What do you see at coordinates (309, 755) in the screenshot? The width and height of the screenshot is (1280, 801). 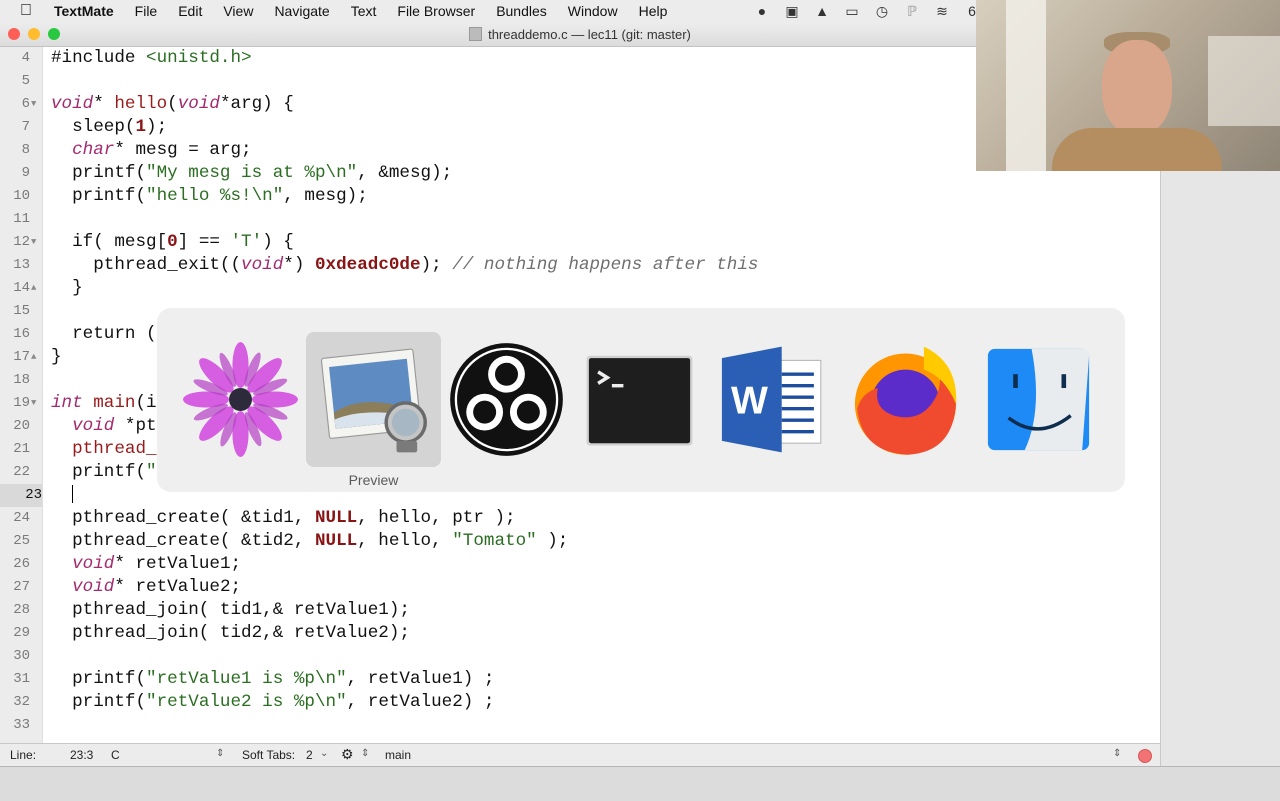 I see `tab-size-select: 2` at bounding box center [309, 755].